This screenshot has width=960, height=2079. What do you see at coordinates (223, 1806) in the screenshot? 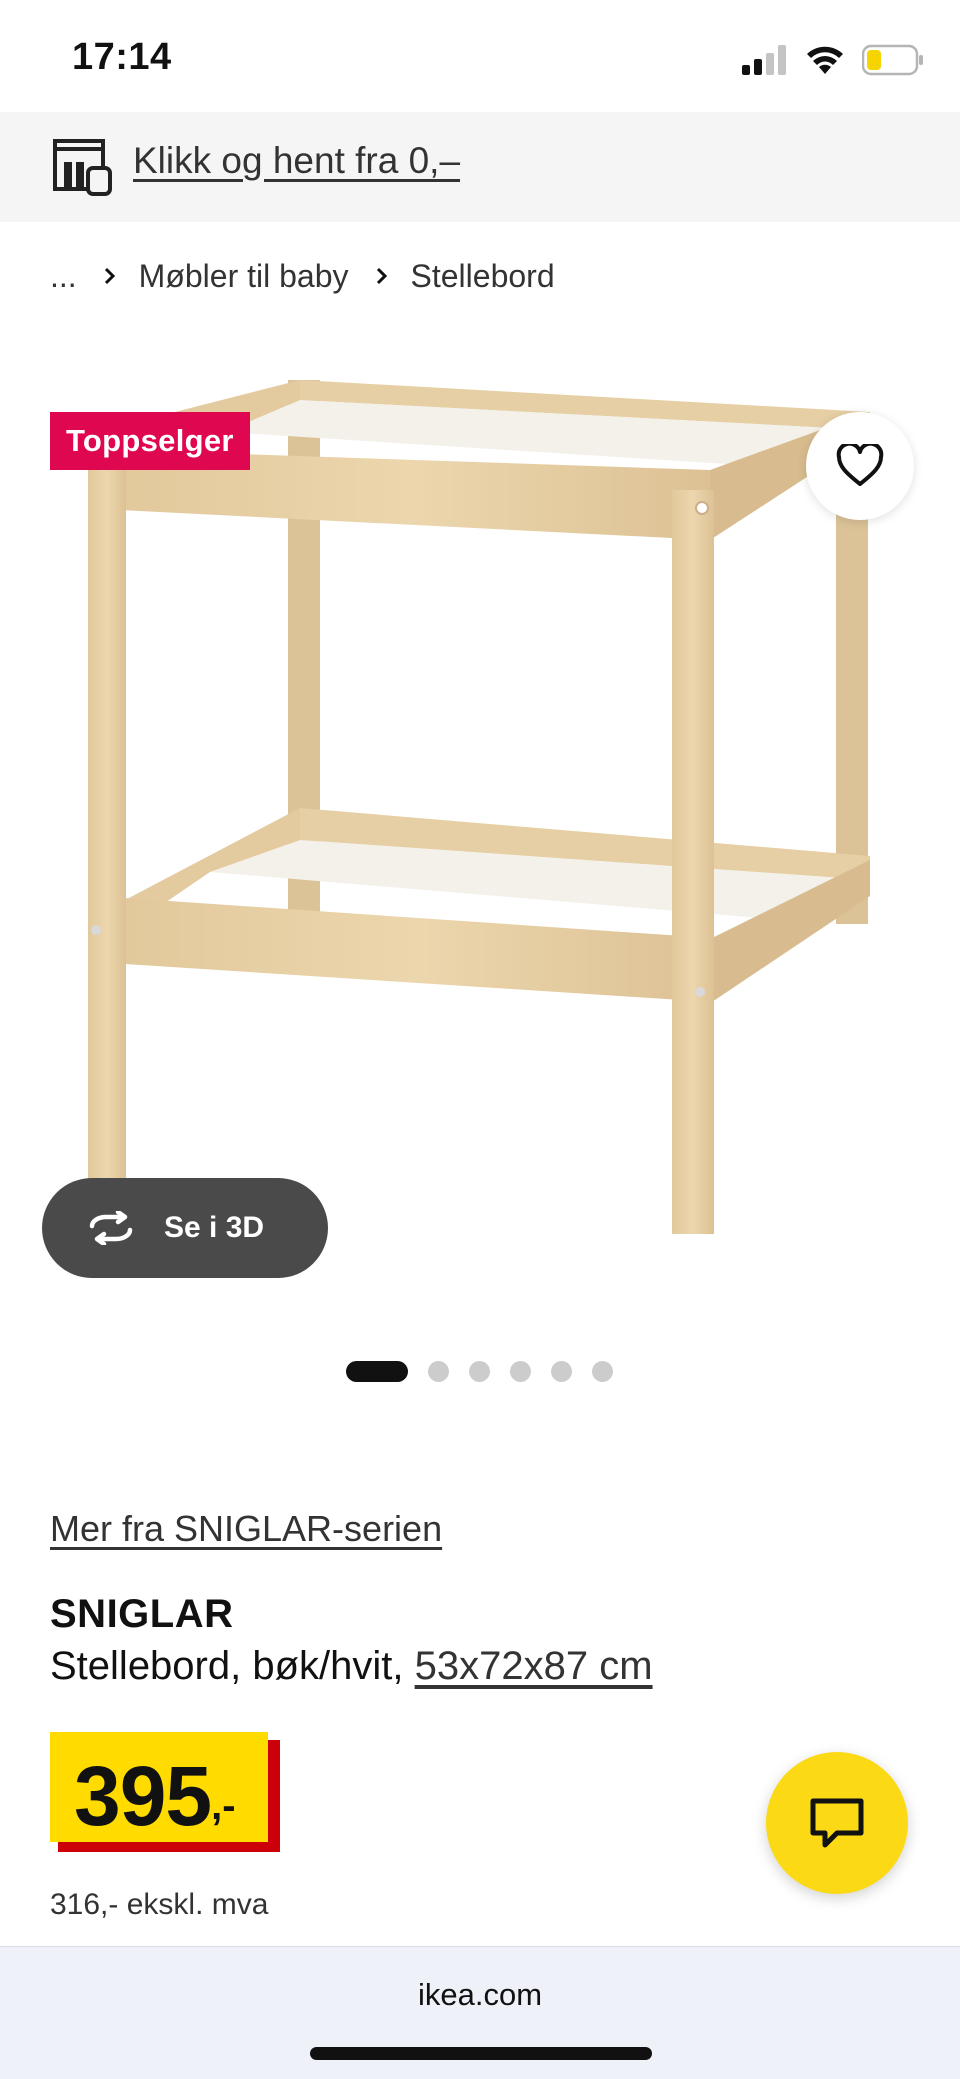
I see `price-suffix: ,-` at bounding box center [223, 1806].